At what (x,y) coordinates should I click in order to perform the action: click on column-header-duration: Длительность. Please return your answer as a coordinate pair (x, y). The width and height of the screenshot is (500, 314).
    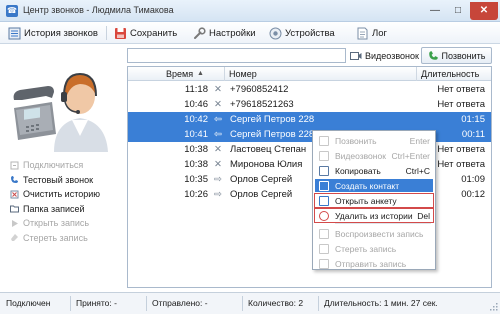
    Looking at the image, I should click on (450, 74).